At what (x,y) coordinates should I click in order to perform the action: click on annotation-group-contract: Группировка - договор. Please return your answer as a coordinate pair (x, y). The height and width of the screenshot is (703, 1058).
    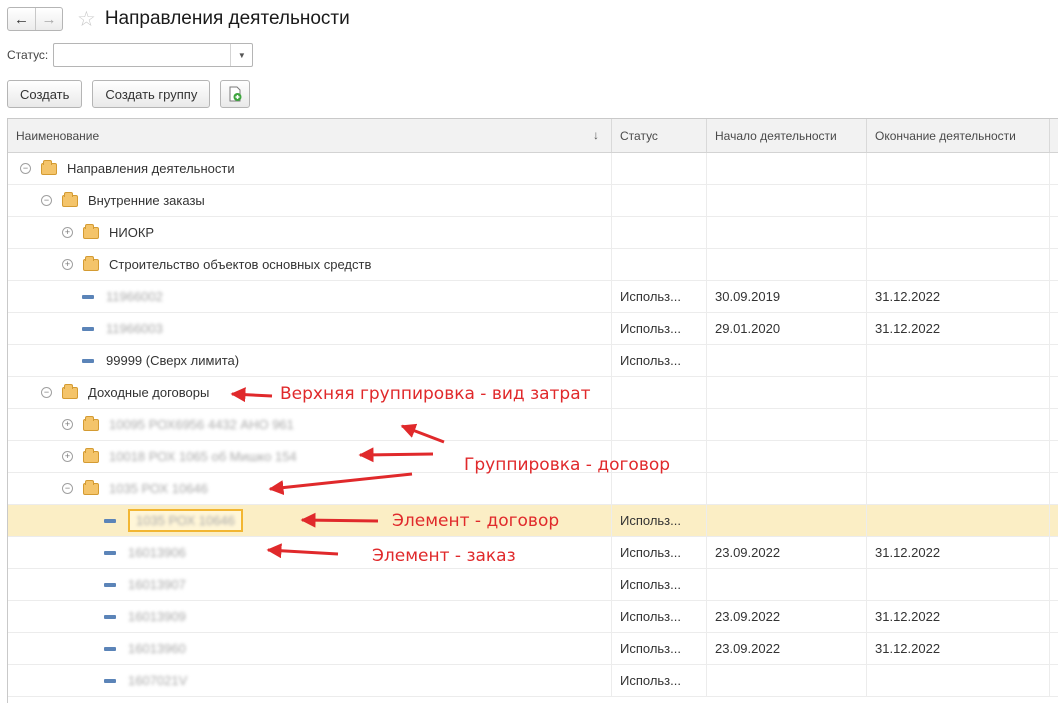
    Looking at the image, I should click on (567, 465).